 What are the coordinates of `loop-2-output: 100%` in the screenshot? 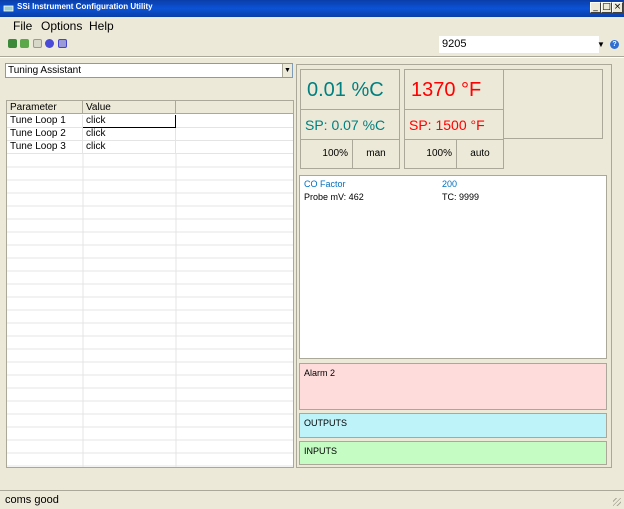 It's located at (431, 154).